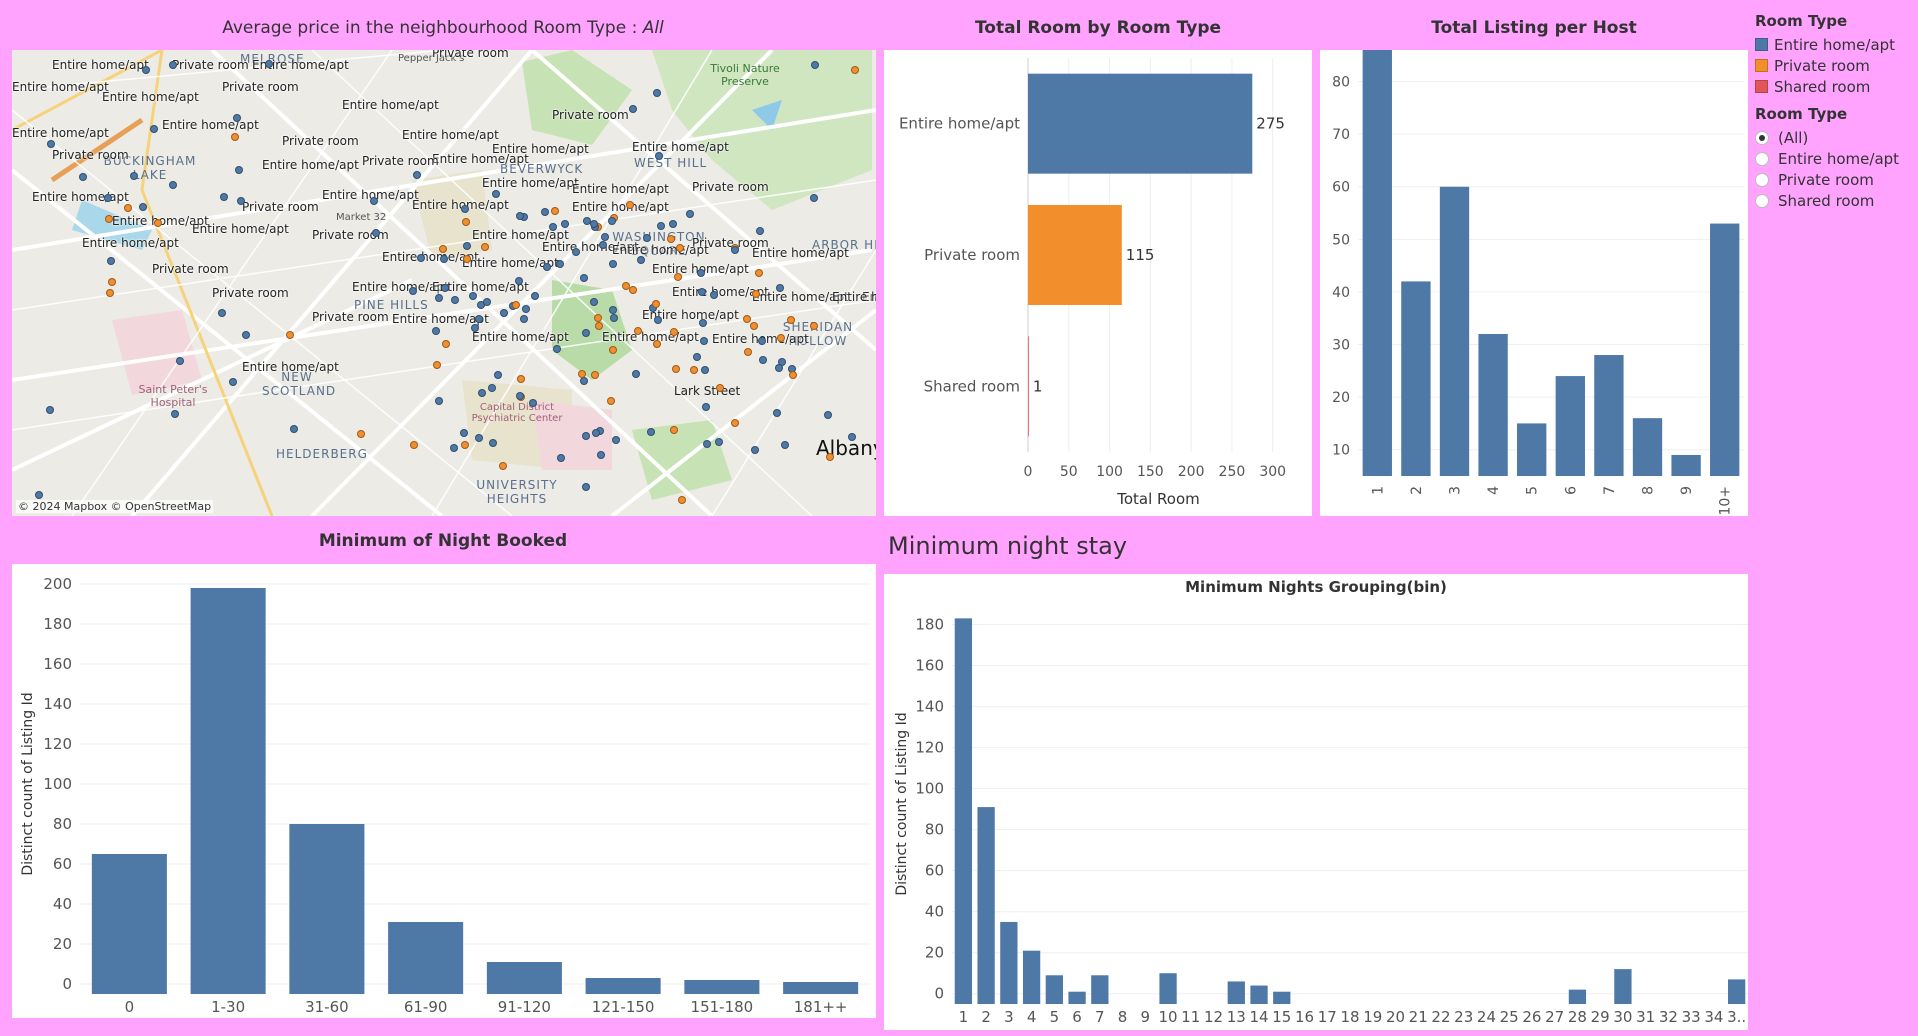 The width and height of the screenshot is (1918, 1036). What do you see at coordinates (1827, 137) in the screenshot?
I see `filter-option-all: (All)` at bounding box center [1827, 137].